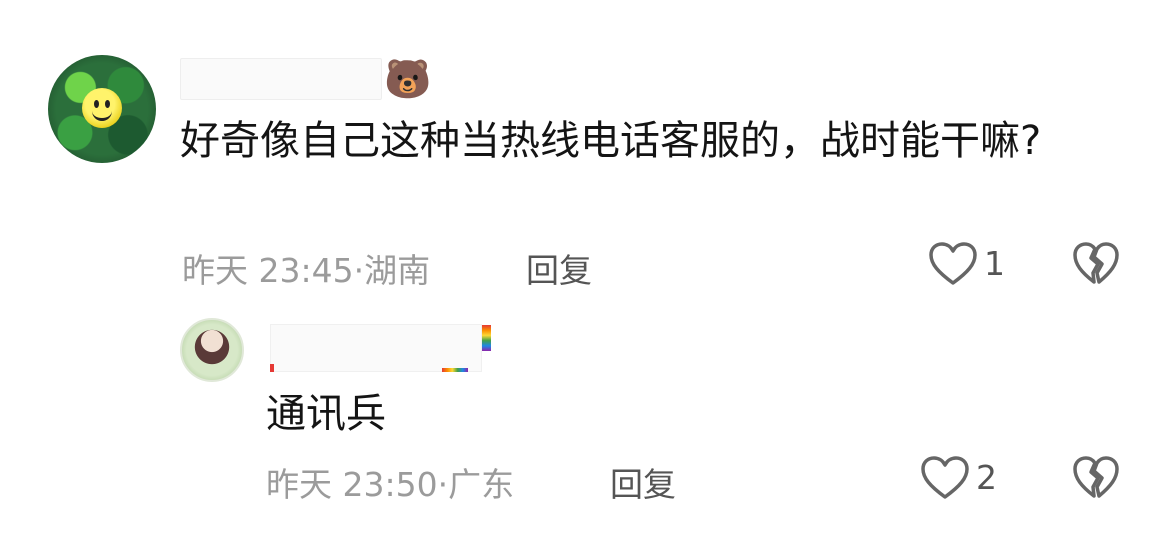 Image resolution: width=1170 pixels, height=538 pixels. What do you see at coordinates (994, 263) in the screenshot?
I see `like-count: 1` at bounding box center [994, 263].